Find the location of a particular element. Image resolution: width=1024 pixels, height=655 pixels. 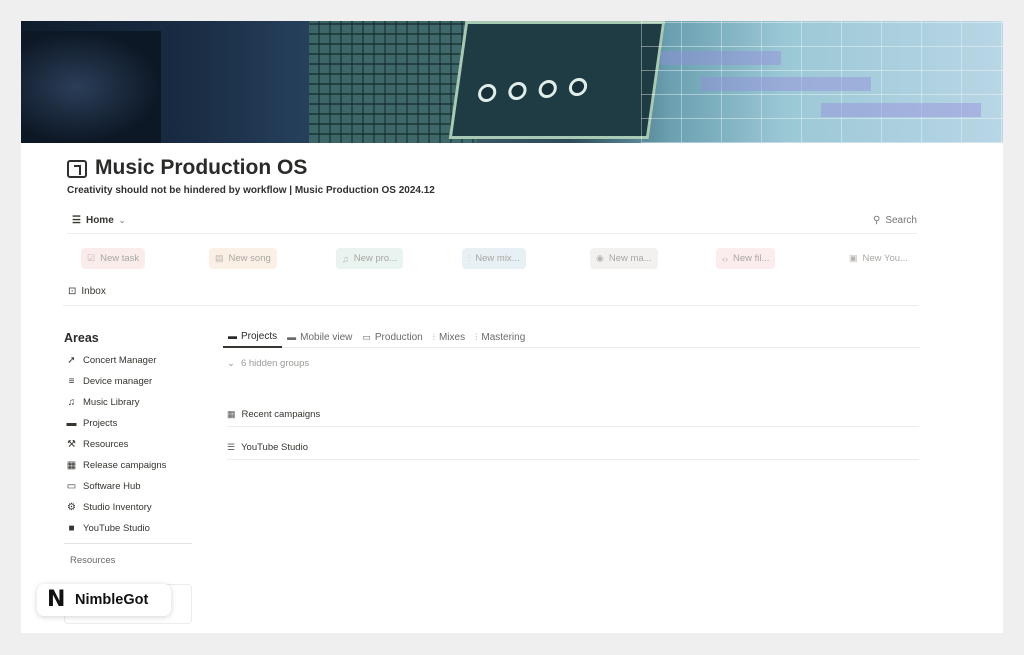

area-item-youtube-studio: ■ YouTube Studio is located at coordinates (129, 528).